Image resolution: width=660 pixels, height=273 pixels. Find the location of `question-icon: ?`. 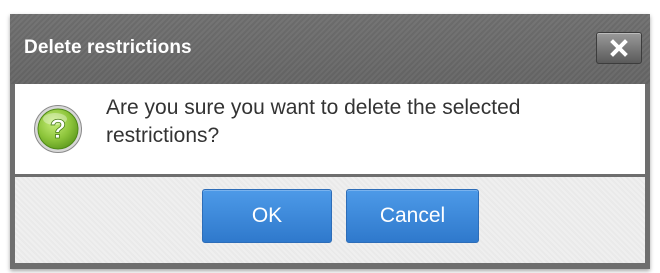

question-icon: ? is located at coordinates (58, 129).